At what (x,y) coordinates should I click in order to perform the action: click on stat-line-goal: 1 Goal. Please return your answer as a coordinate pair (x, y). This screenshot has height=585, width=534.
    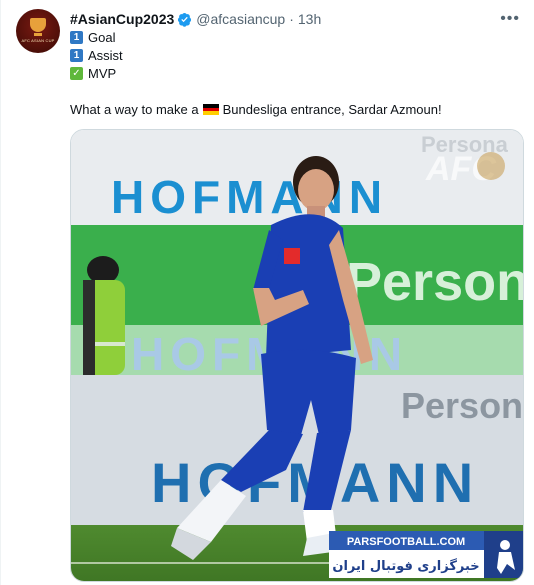
    Looking at the image, I should click on (92, 37).